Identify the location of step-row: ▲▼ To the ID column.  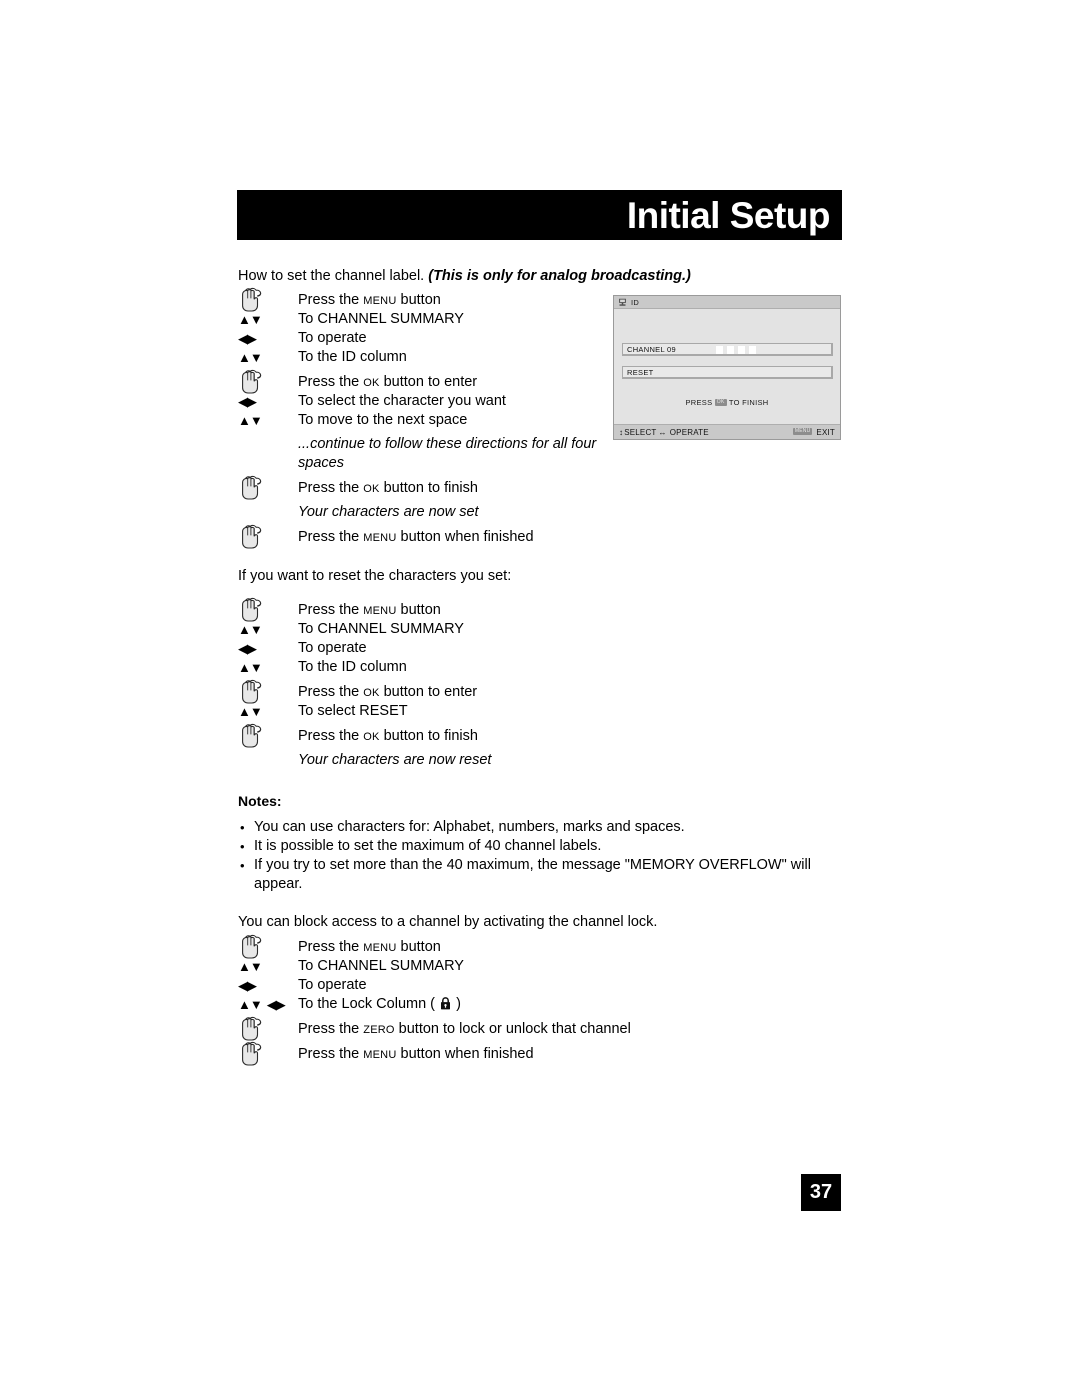
(424, 357).